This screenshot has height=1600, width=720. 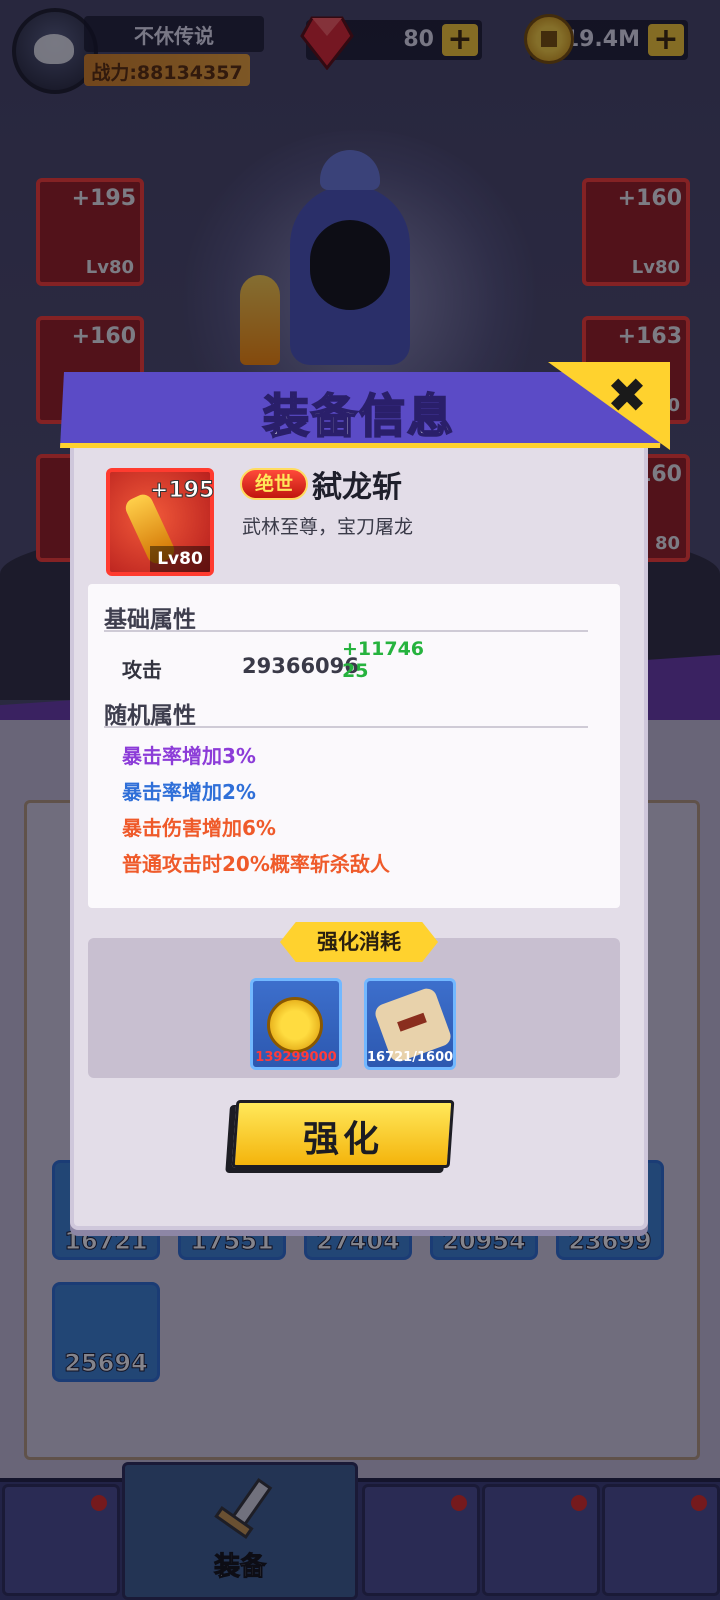 I want to click on random-attributes-heading: 随机属性, so click(x=150, y=716).